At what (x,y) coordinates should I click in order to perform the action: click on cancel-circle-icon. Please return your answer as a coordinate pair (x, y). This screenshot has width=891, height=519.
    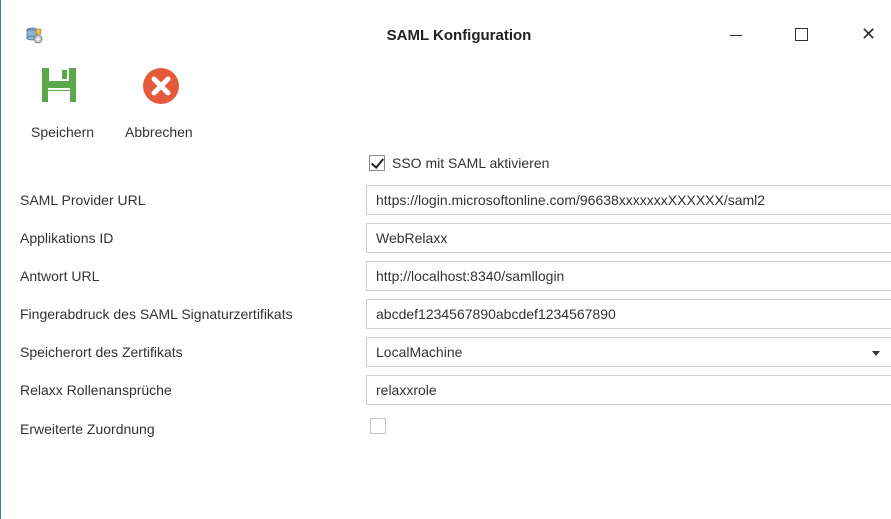
    Looking at the image, I should click on (161, 87).